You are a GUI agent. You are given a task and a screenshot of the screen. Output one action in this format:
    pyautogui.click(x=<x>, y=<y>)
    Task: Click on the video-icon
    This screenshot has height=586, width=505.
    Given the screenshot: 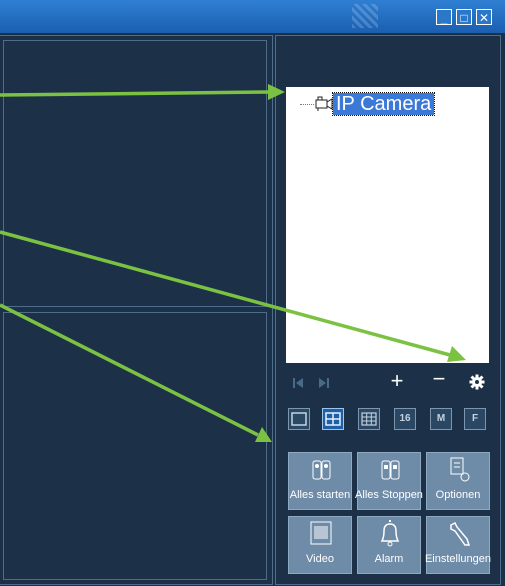 What is the action you would take?
    pyautogui.click(x=321, y=533)
    